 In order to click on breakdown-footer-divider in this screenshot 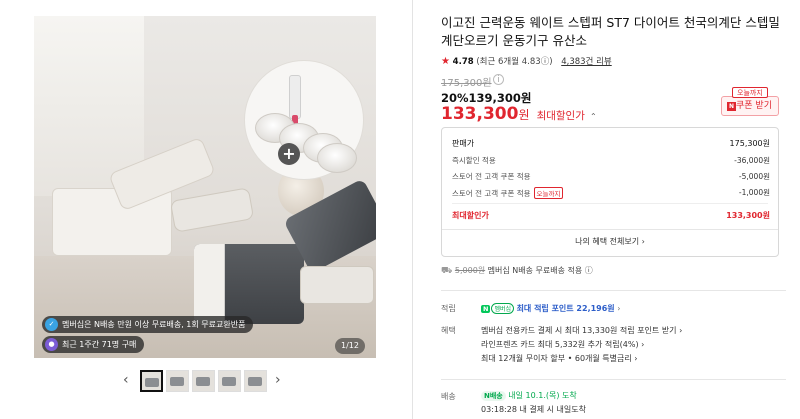, I will do `click(610, 229)`.